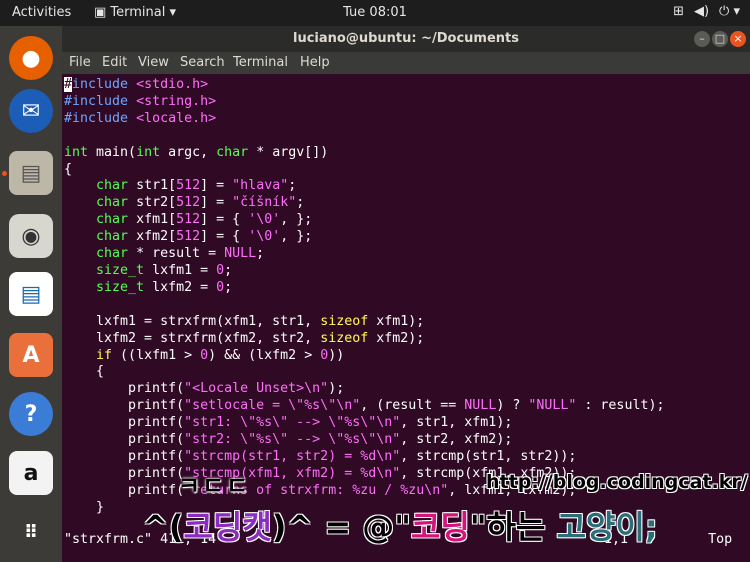 Image resolution: width=750 pixels, height=562 pixels. I want to click on app-menu-label: Terminal ▾, so click(143, 12).